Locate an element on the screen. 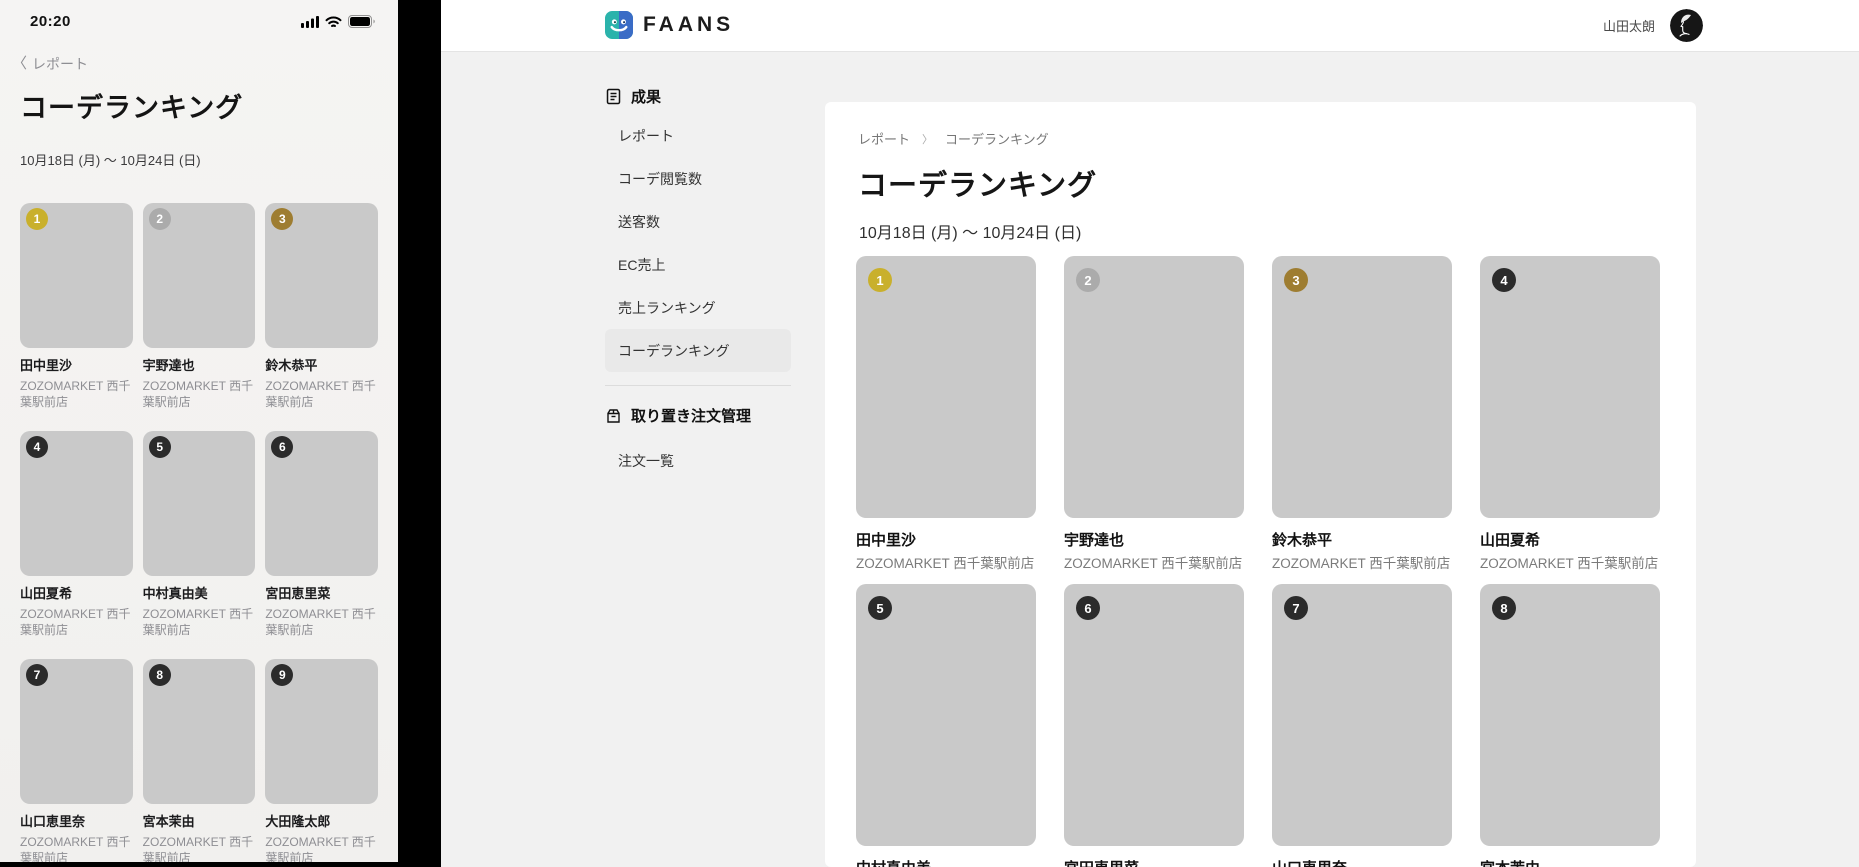 Image resolution: width=1859 pixels, height=867 pixels. sidebar-item-EC売上: EC売上 is located at coordinates (698, 264).